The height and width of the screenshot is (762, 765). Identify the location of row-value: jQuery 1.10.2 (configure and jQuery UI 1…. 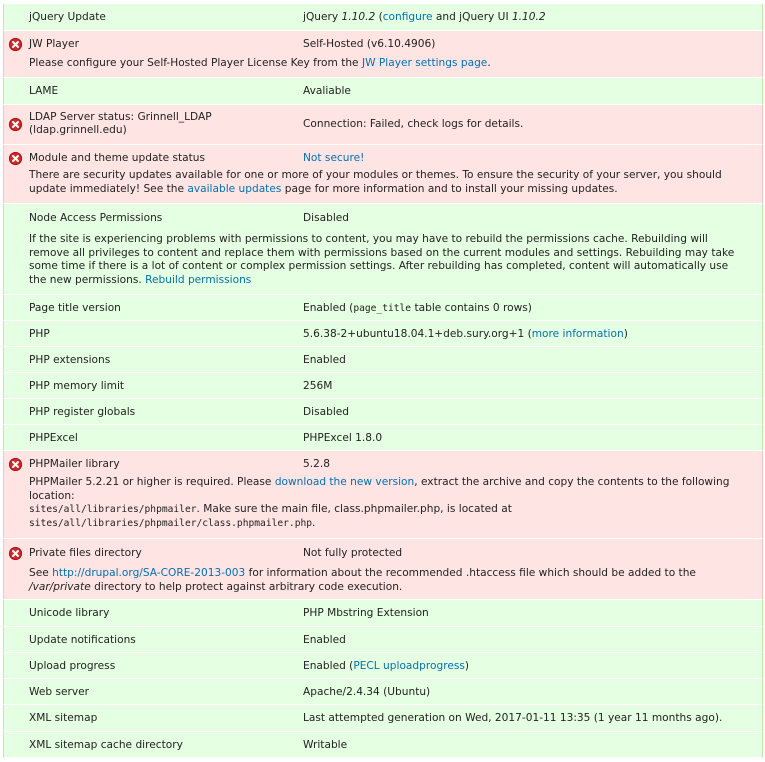
(424, 17).